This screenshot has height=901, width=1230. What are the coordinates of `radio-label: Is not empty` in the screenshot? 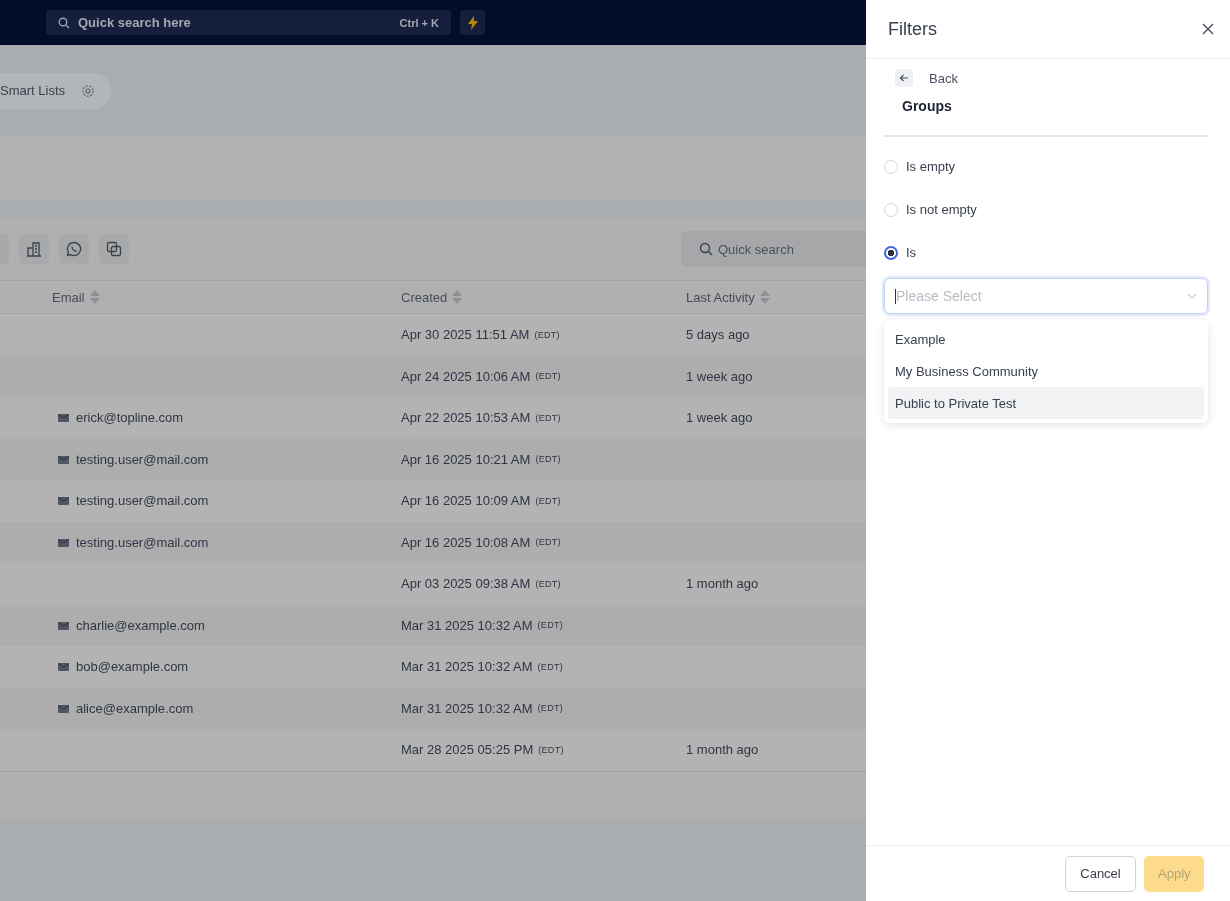 It's located at (941, 209).